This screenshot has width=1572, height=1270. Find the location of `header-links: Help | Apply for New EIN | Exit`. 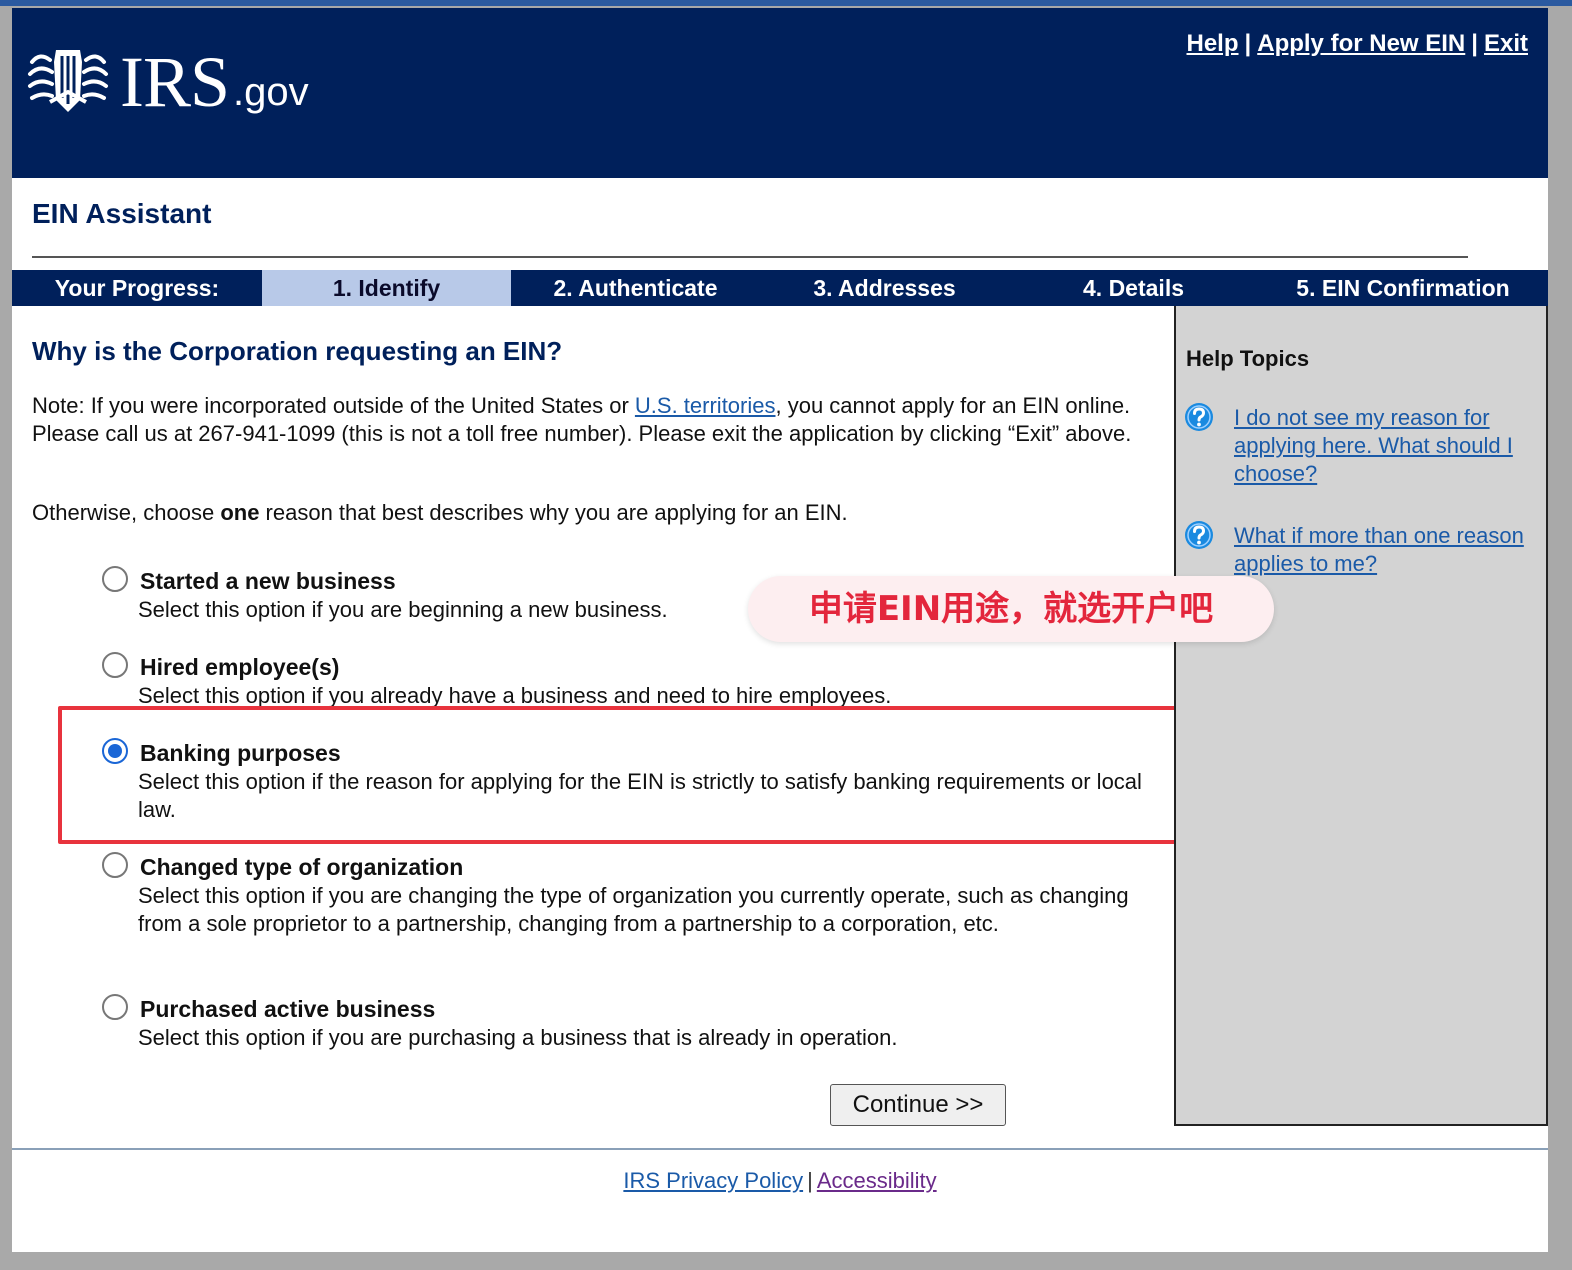

header-links: Help | Apply for New EIN | Exit is located at coordinates (1358, 44).